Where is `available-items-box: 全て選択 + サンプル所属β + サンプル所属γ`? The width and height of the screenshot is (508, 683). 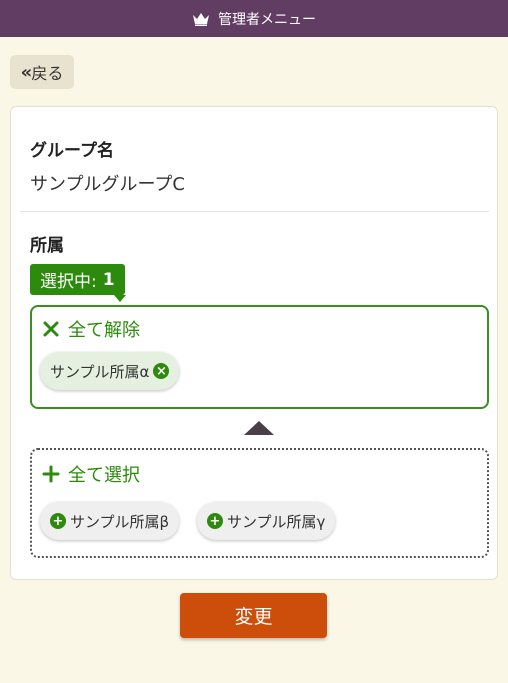
available-items-box: 全て選択 + サンプル所属β + サンプル所属γ is located at coordinates (259, 503).